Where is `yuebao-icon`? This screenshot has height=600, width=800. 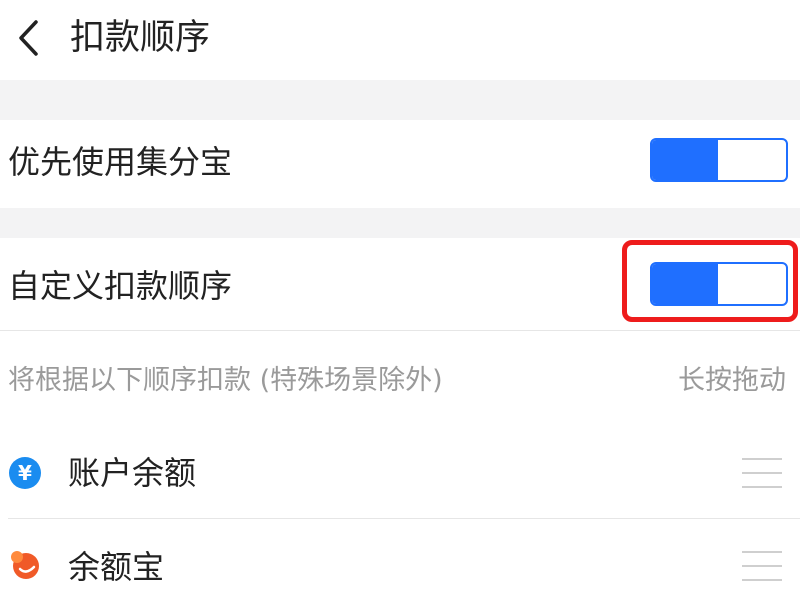
yuebao-icon is located at coordinates (25, 565).